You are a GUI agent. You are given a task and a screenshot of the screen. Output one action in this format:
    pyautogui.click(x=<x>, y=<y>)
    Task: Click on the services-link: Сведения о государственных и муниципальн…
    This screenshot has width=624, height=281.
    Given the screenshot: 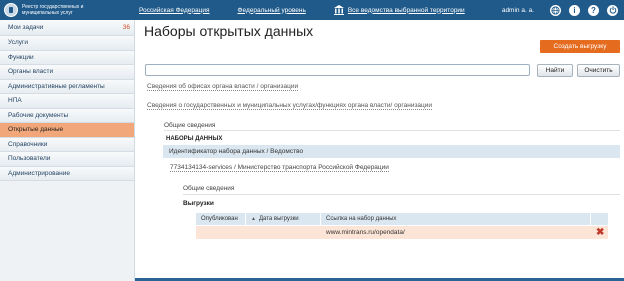 What is the action you would take?
    pyautogui.click(x=290, y=106)
    